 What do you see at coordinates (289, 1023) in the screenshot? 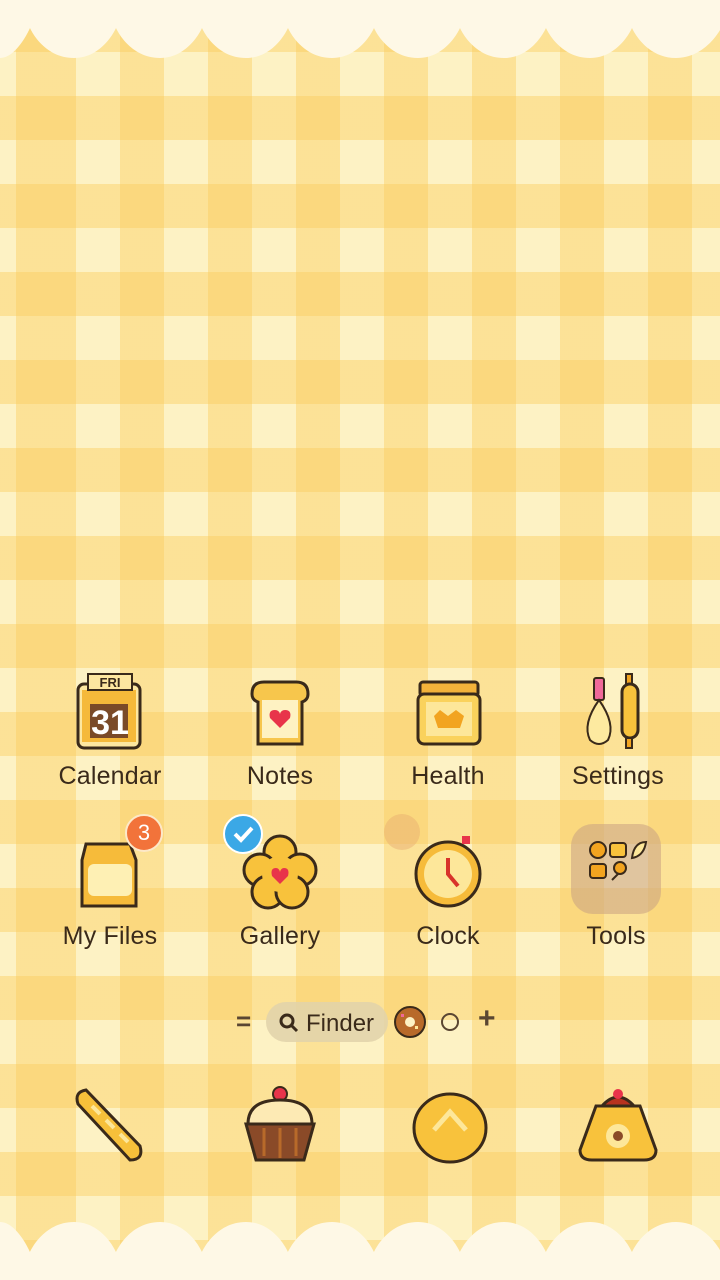
I see `search-icon` at bounding box center [289, 1023].